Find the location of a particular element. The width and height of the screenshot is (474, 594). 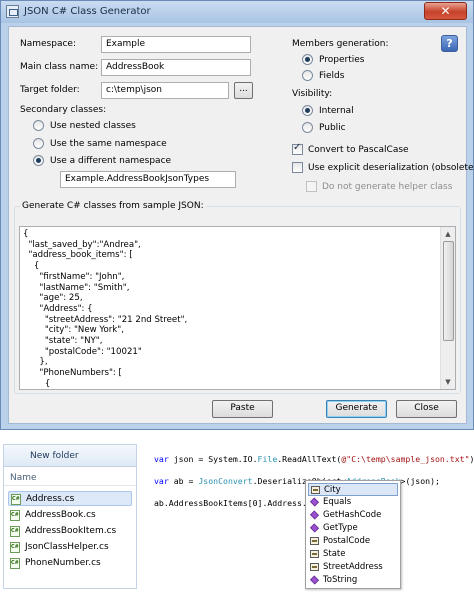

target-folder-label: Target folder: is located at coordinates (50, 90).